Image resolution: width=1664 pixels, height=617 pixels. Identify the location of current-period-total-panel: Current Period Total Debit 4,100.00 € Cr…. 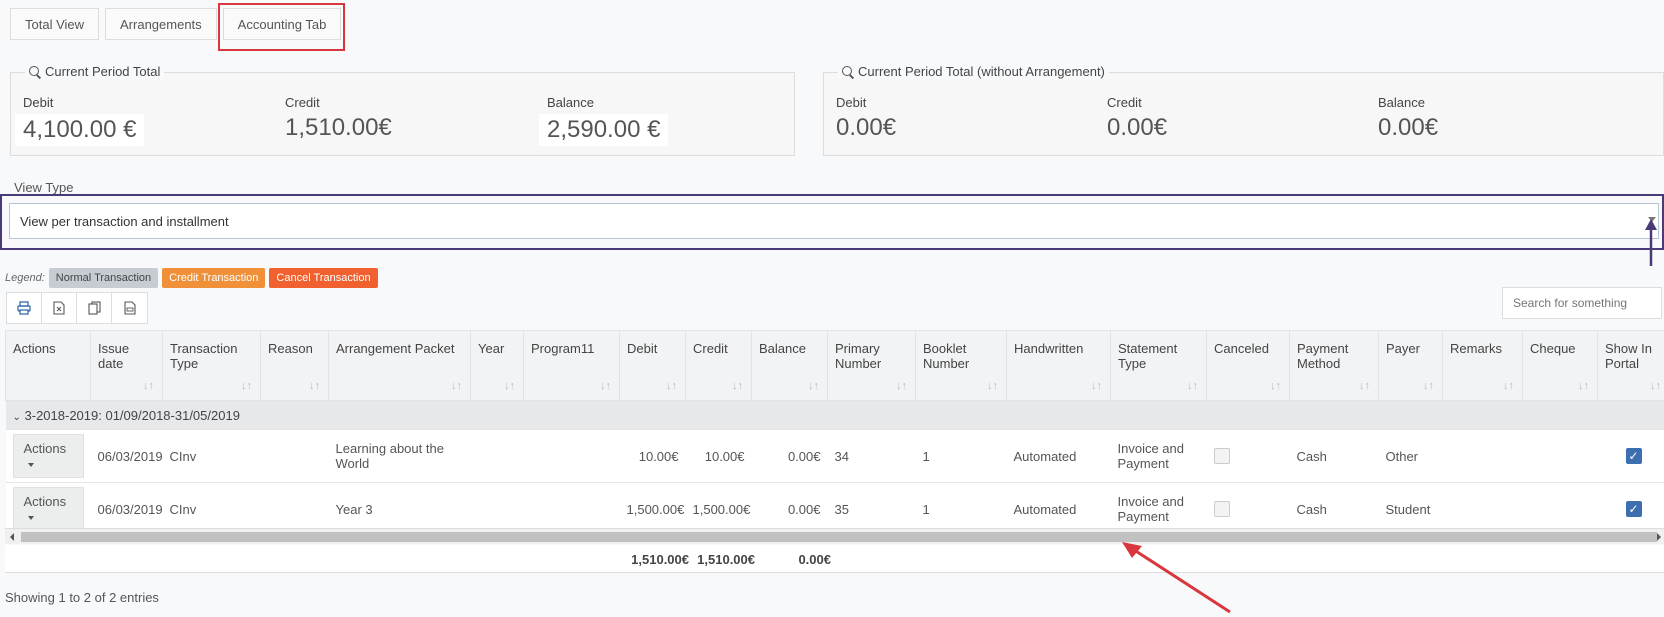
(402, 110).